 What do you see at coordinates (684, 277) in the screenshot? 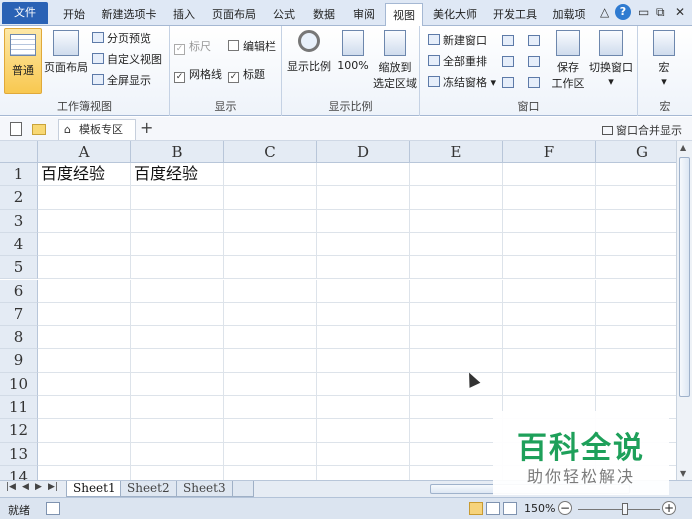
I see `vertical-scroll-thumb` at bounding box center [684, 277].